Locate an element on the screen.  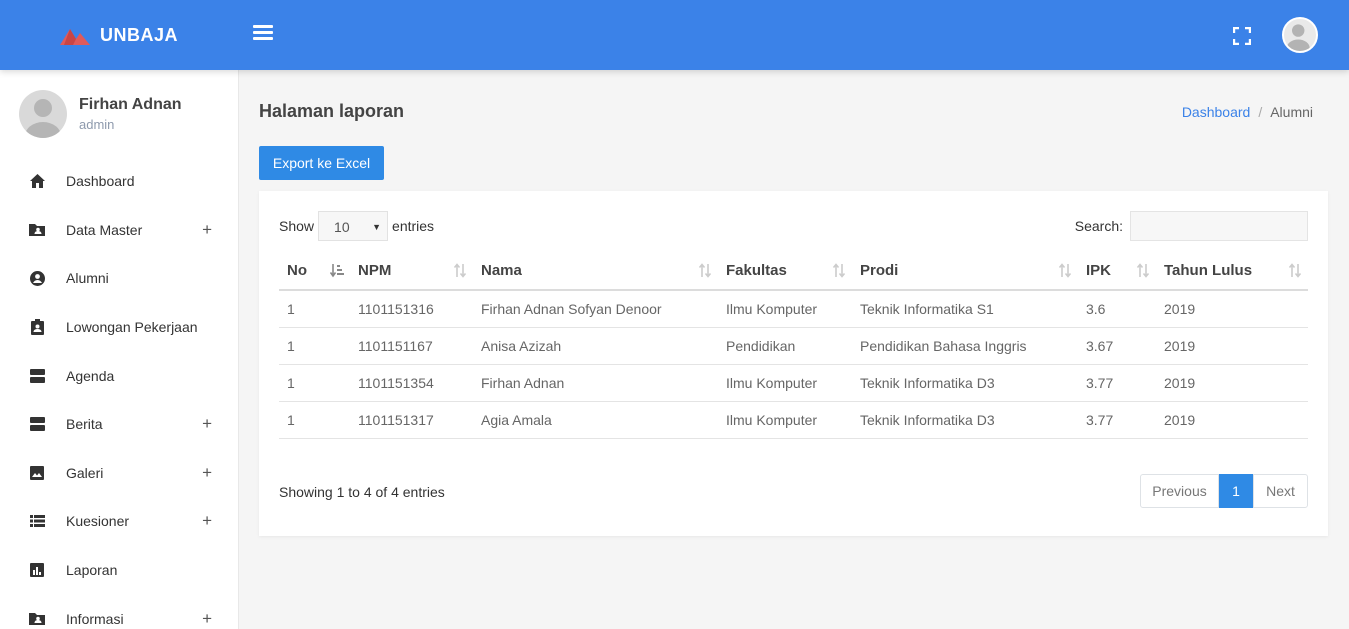
sidebar-item-label: Laporan is located at coordinates (92, 570).